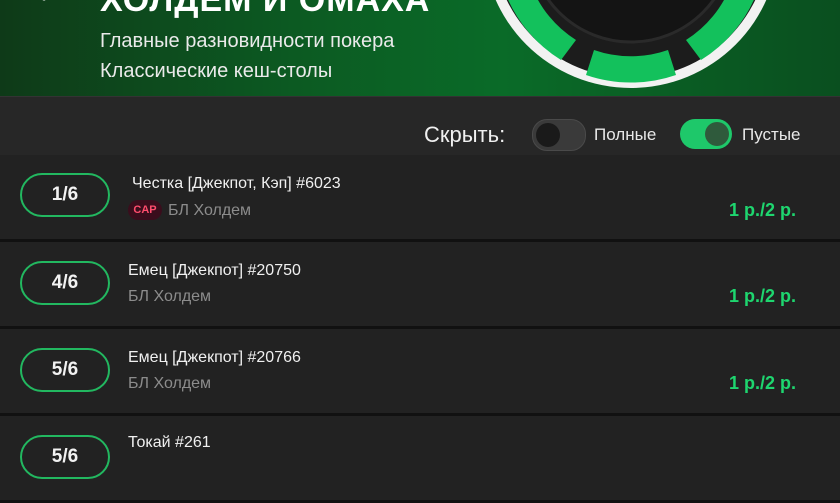  What do you see at coordinates (559, 135) in the screenshot?
I see `hide-full-toggle` at bounding box center [559, 135].